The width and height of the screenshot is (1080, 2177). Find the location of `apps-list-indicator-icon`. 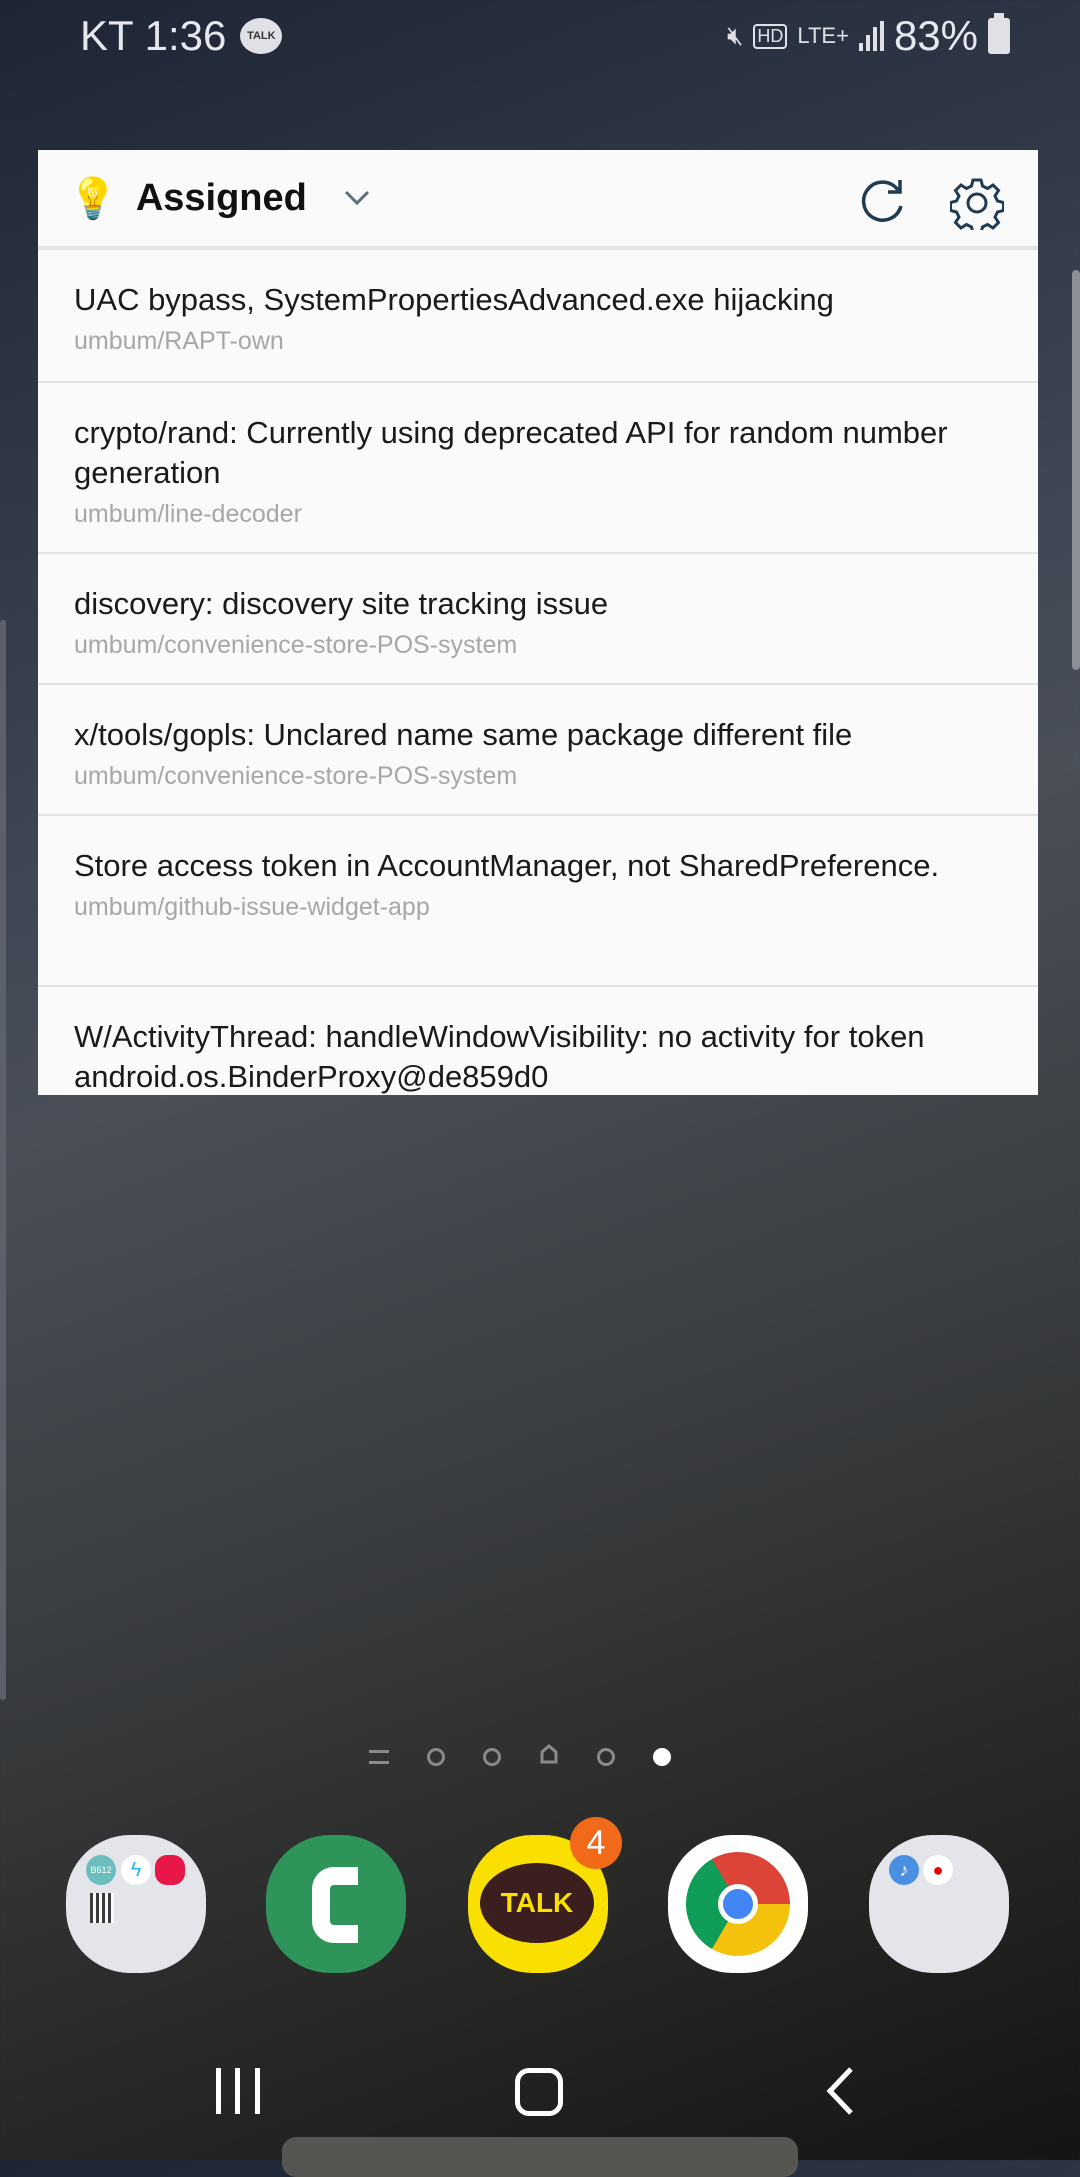

apps-list-indicator-icon is located at coordinates (379, 1756).